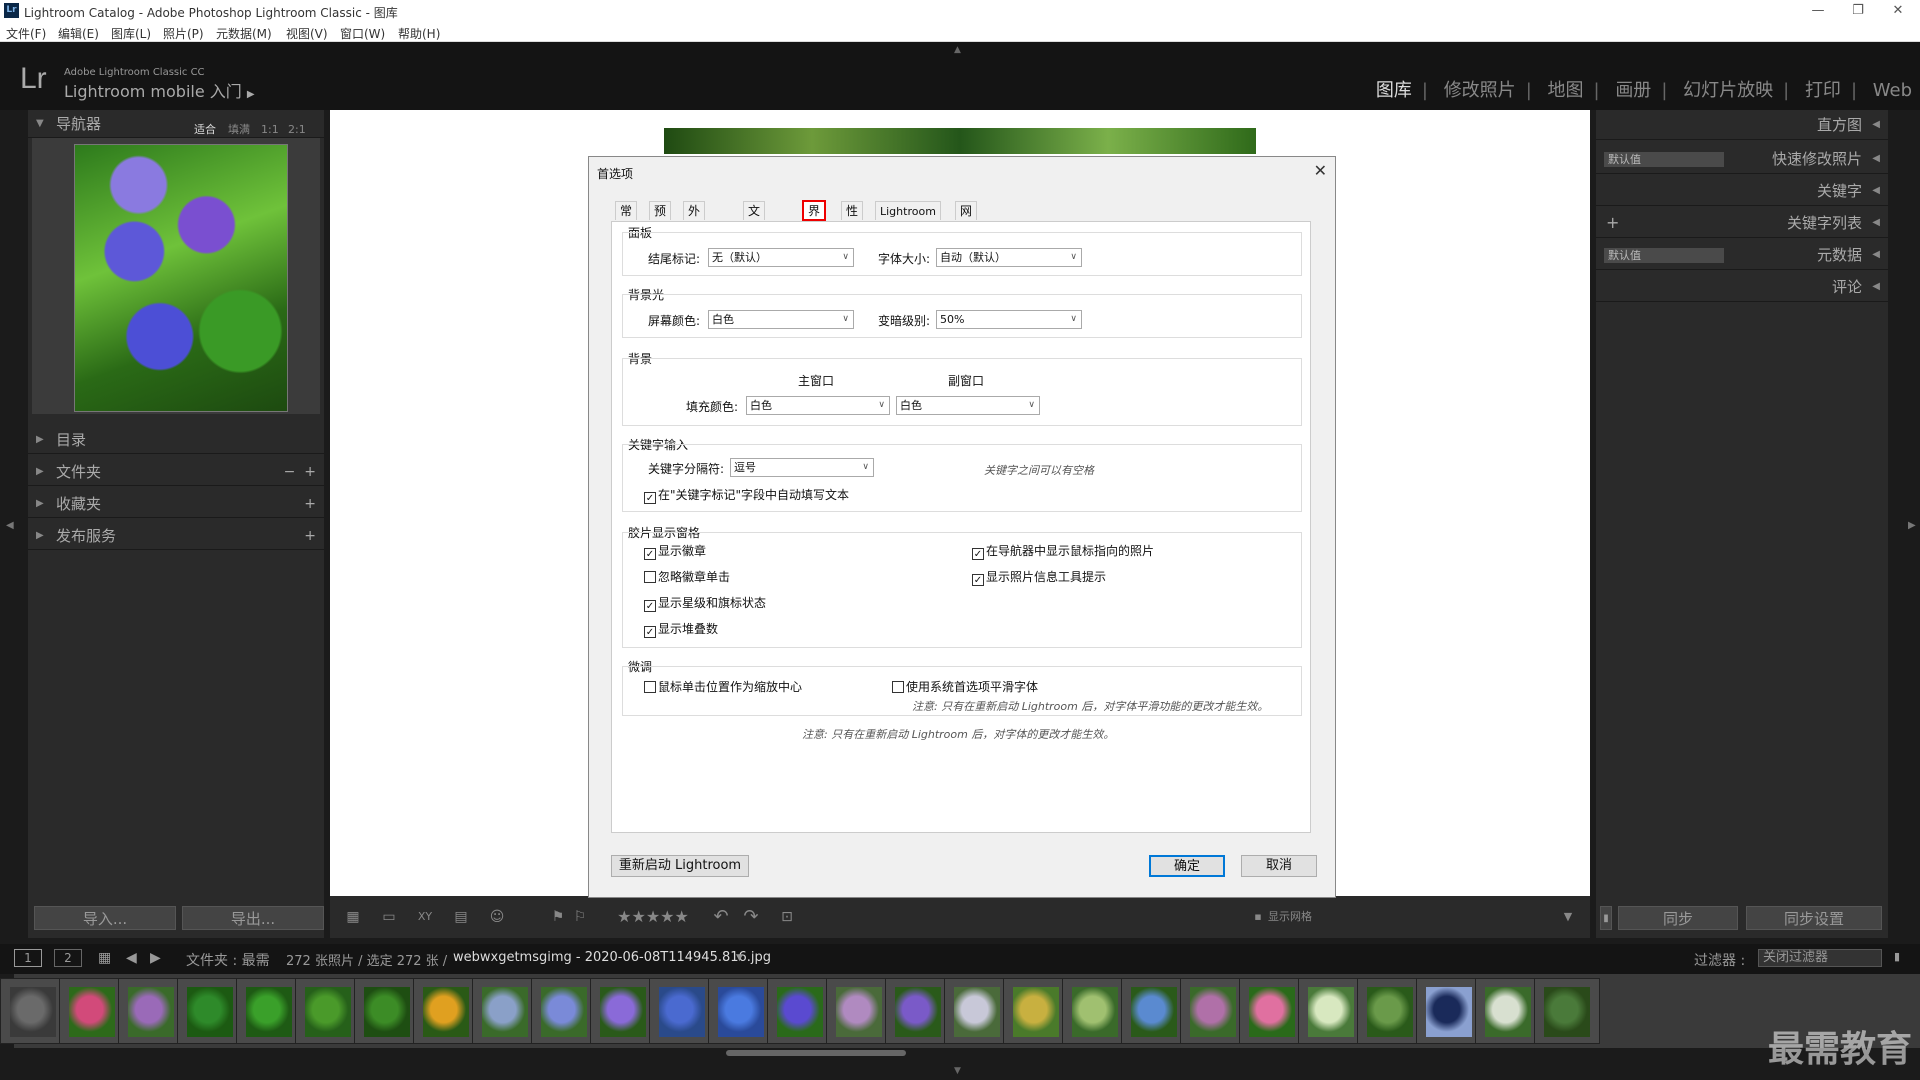  I want to click on menu-window: 窗口(W), so click(362, 33).